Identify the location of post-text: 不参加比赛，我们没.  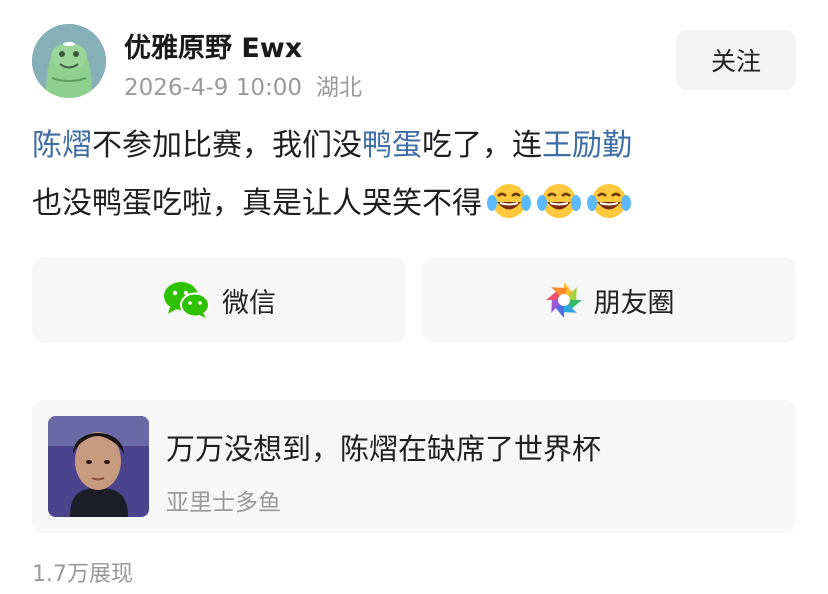
(227, 145).